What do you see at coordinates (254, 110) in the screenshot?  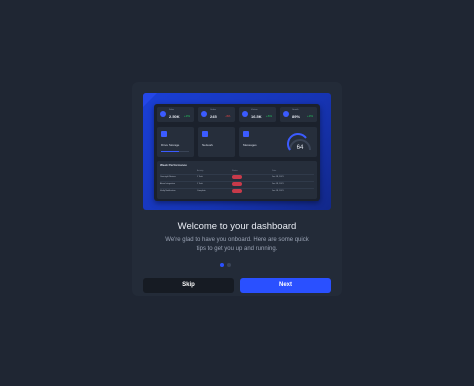 I see `stat-label: Visitors` at bounding box center [254, 110].